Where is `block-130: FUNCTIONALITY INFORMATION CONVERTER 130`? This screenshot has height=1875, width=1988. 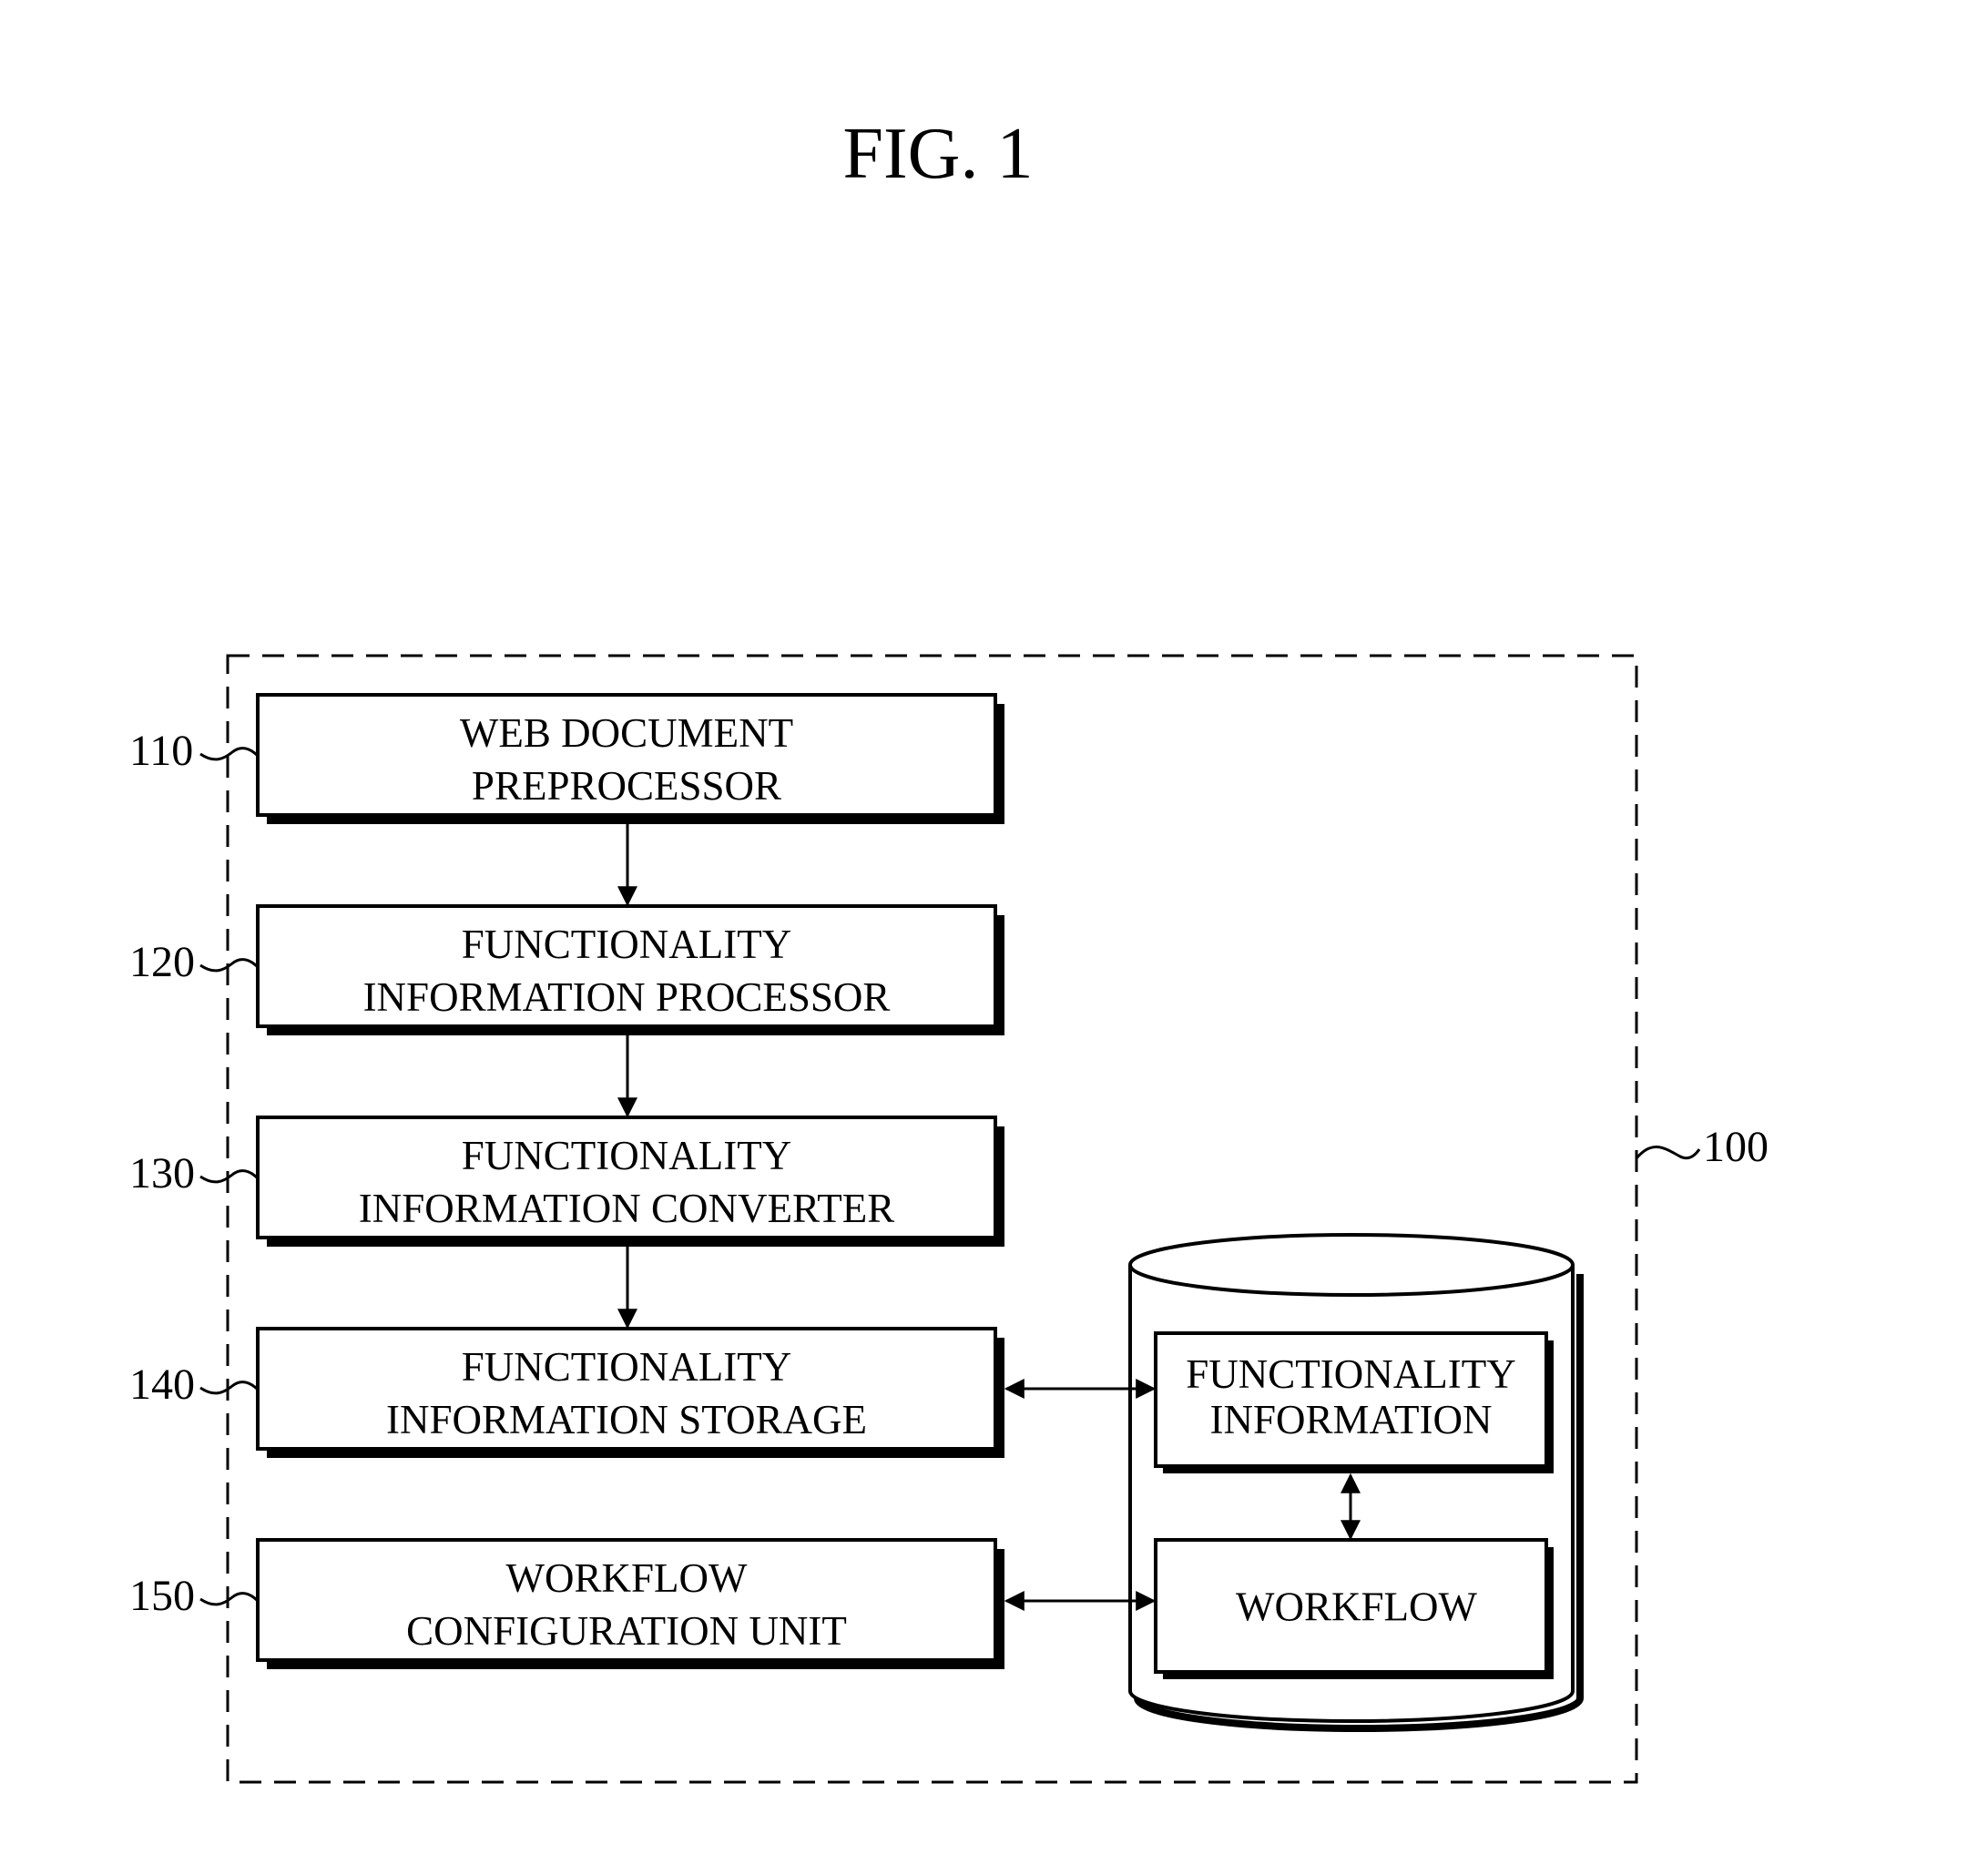 block-130: FUNCTIONALITY INFORMATION CONVERTER 130 is located at coordinates (566, 1181).